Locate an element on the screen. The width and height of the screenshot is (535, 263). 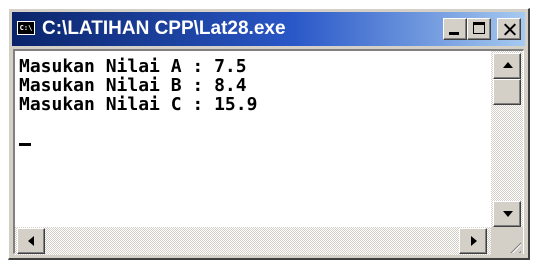
scroll-down-button is located at coordinates (507, 214).